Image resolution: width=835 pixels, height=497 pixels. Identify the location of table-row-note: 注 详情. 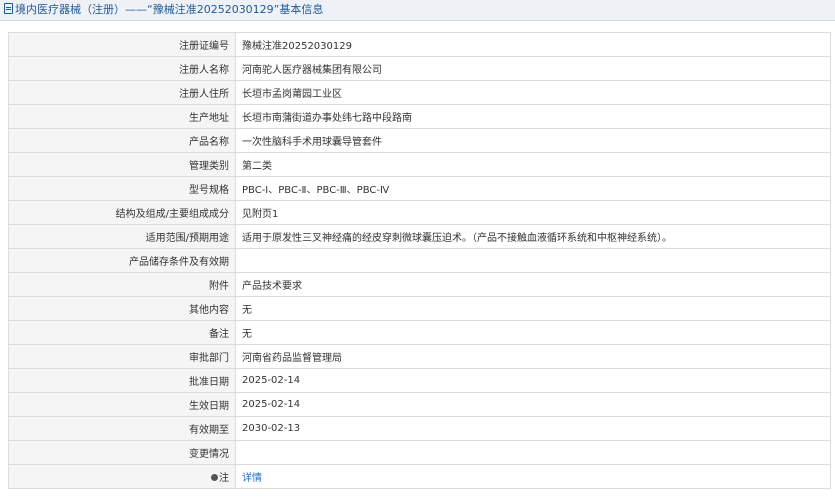
(419, 476).